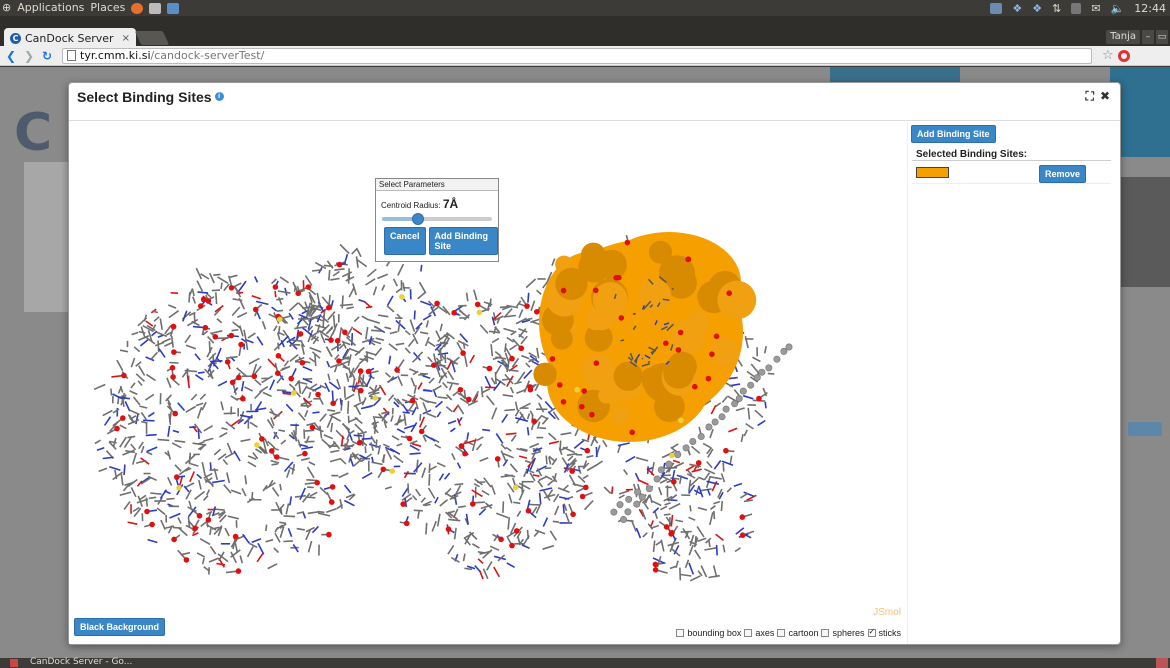 Image resolution: width=1170 pixels, height=668 pixels. I want to click on mail-icon: ✉, so click(1095, 8).